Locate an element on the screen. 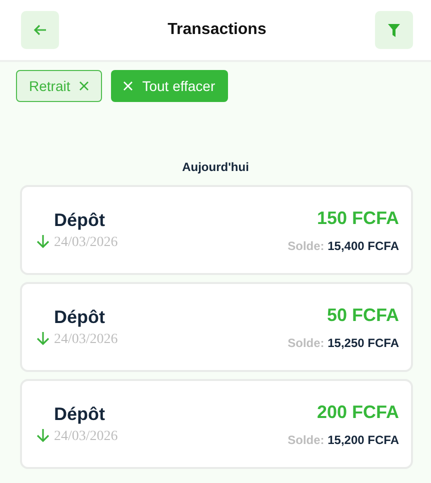 This screenshot has width=431, height=483. back-arrow-icon is located at coordinates (40, 30).